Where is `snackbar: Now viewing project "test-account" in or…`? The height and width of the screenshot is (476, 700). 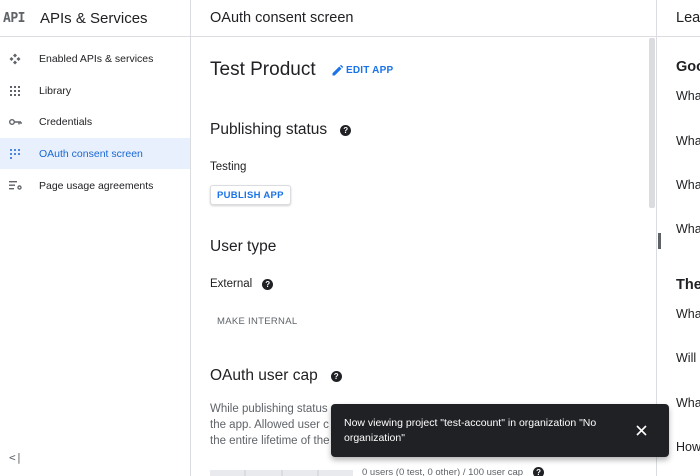 snackbar: Now viewing project "test-account" in or… is located at coordinates (500, 430).